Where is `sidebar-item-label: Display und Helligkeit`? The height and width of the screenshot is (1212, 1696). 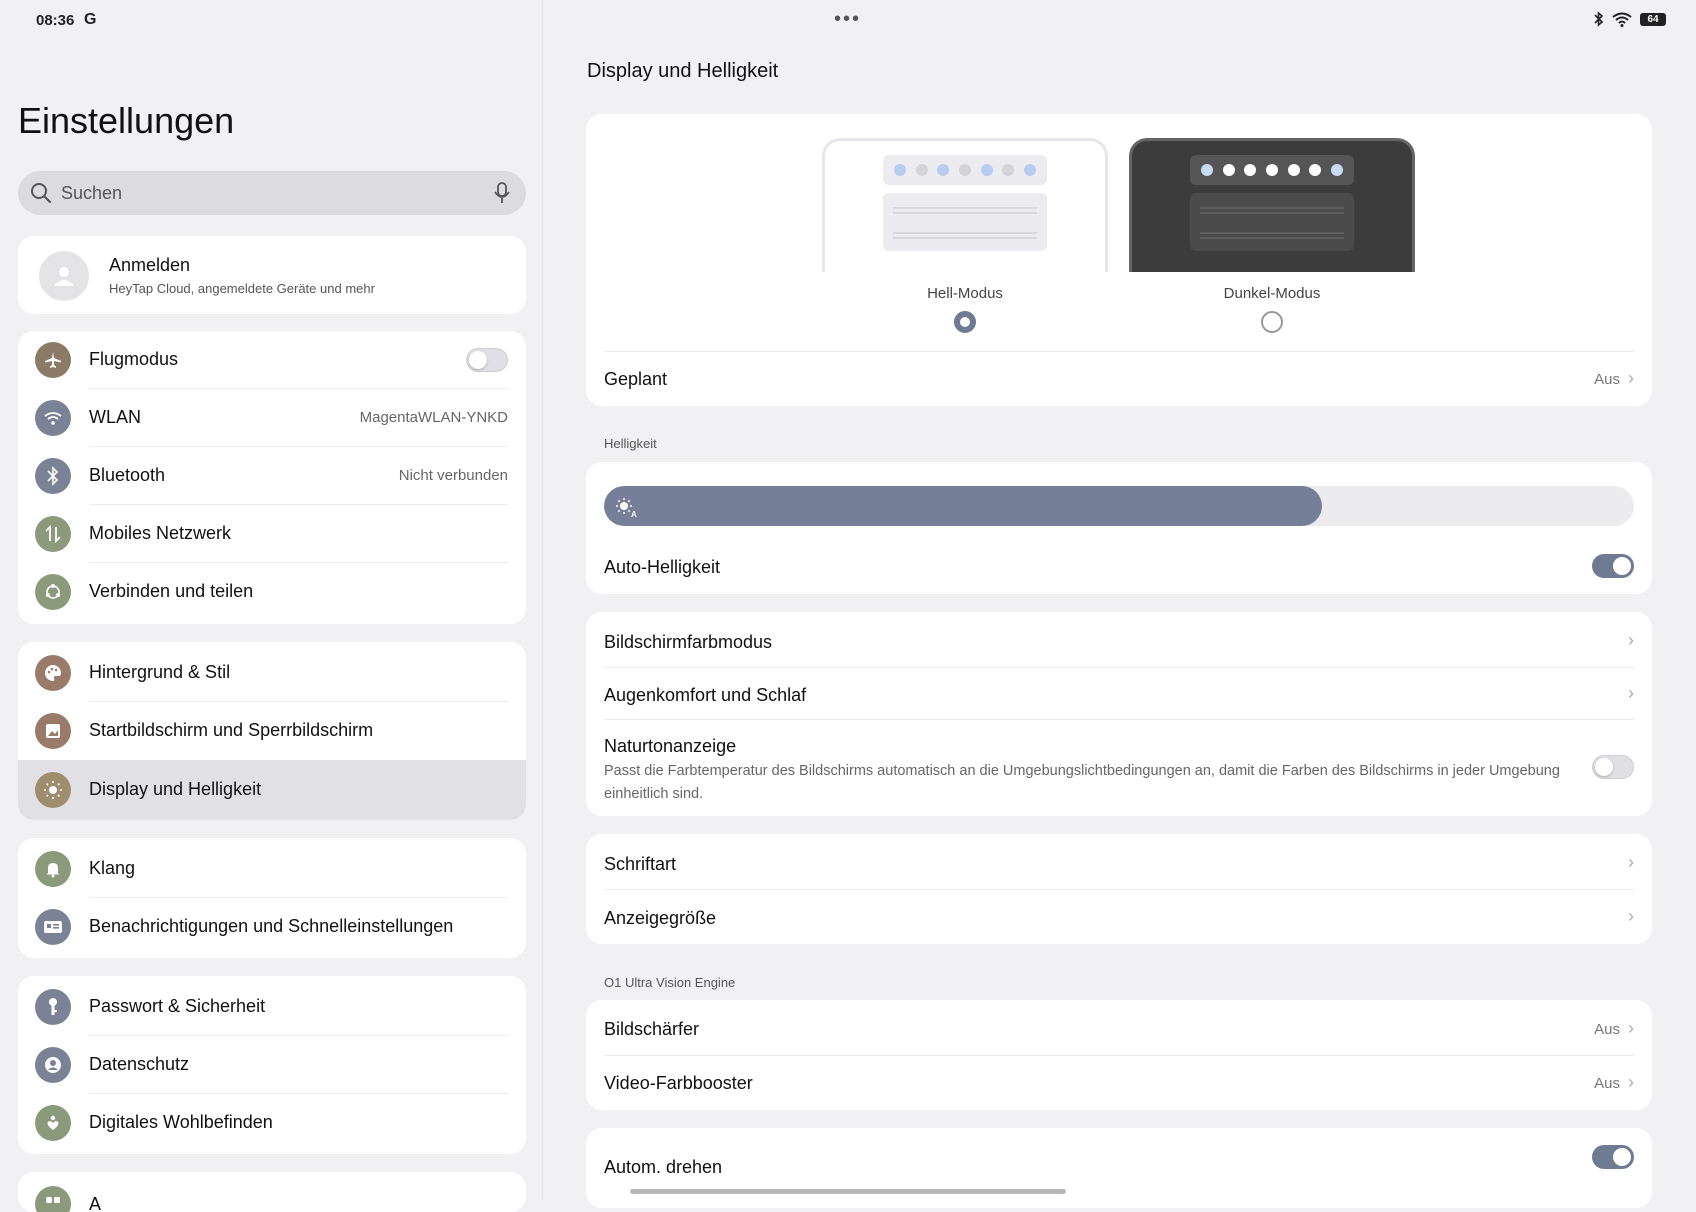
sidebar-item-label: Display und Helligkeit is located at coordinates (175, 789).